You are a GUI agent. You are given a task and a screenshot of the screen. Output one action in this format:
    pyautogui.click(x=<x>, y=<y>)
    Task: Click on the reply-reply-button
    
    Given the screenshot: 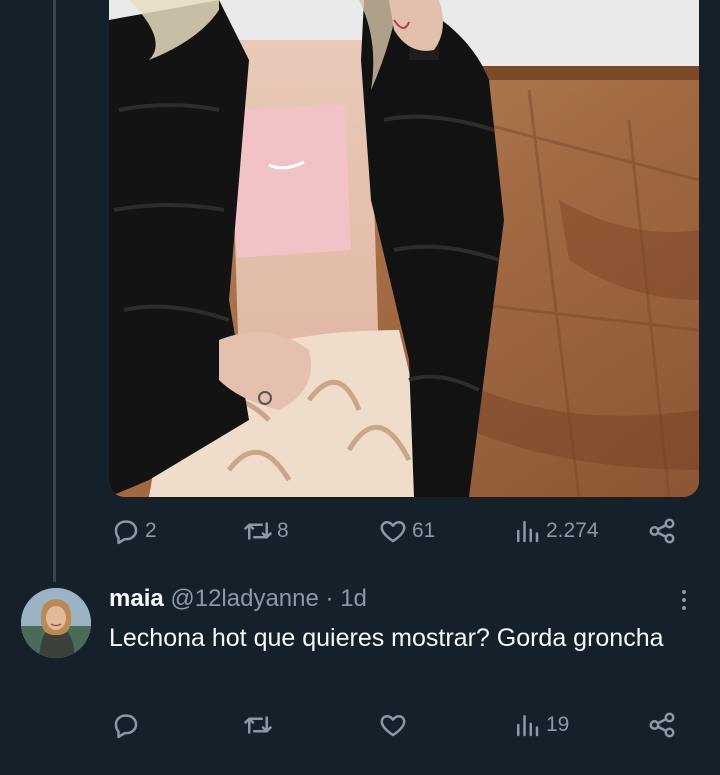 What is the action you would take?
    pyautogui.click(x=128, y=725)
    